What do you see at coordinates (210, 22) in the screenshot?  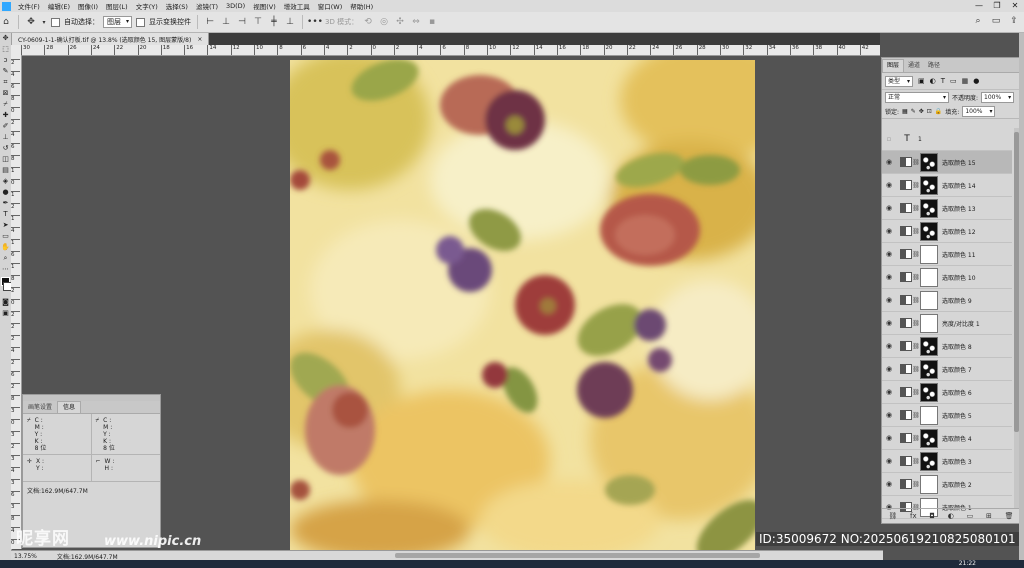 I see `align-left-icon: ⊢` at bounding box center [210, 22].